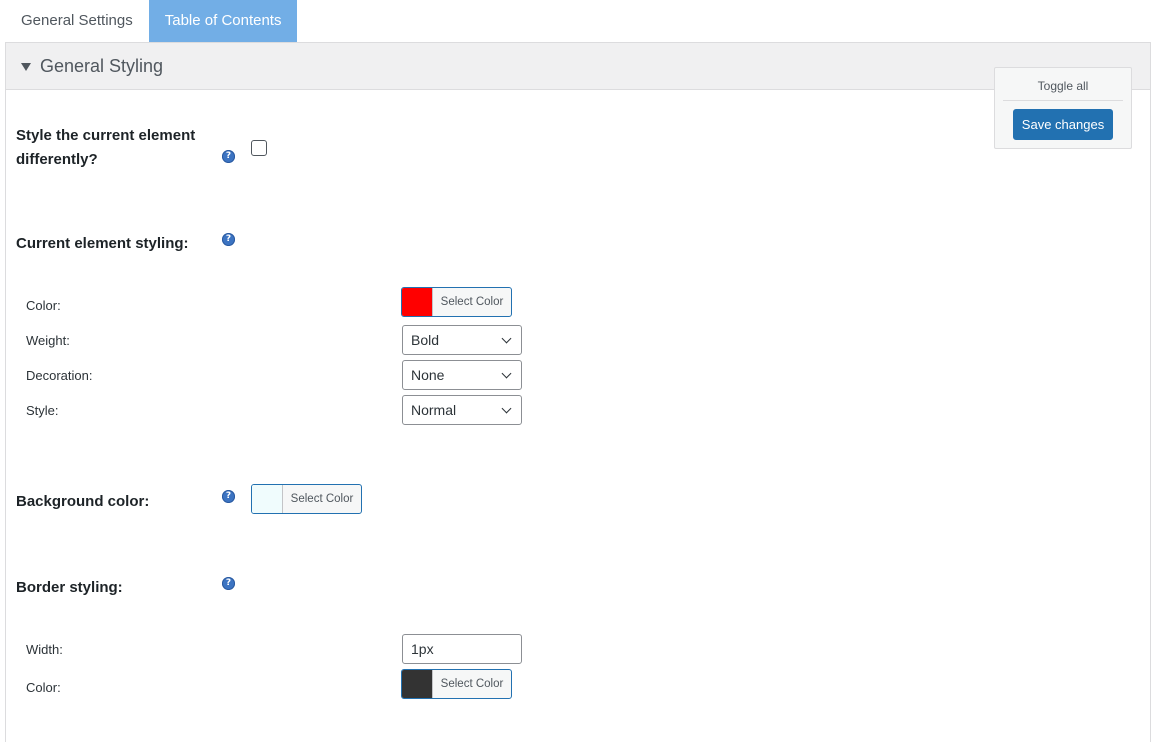 The image size is (1158, 742). Describe the element at coordinates (1063, 108) in the screenshot. I see `actions-box: Toggle all Save changes` at that location.